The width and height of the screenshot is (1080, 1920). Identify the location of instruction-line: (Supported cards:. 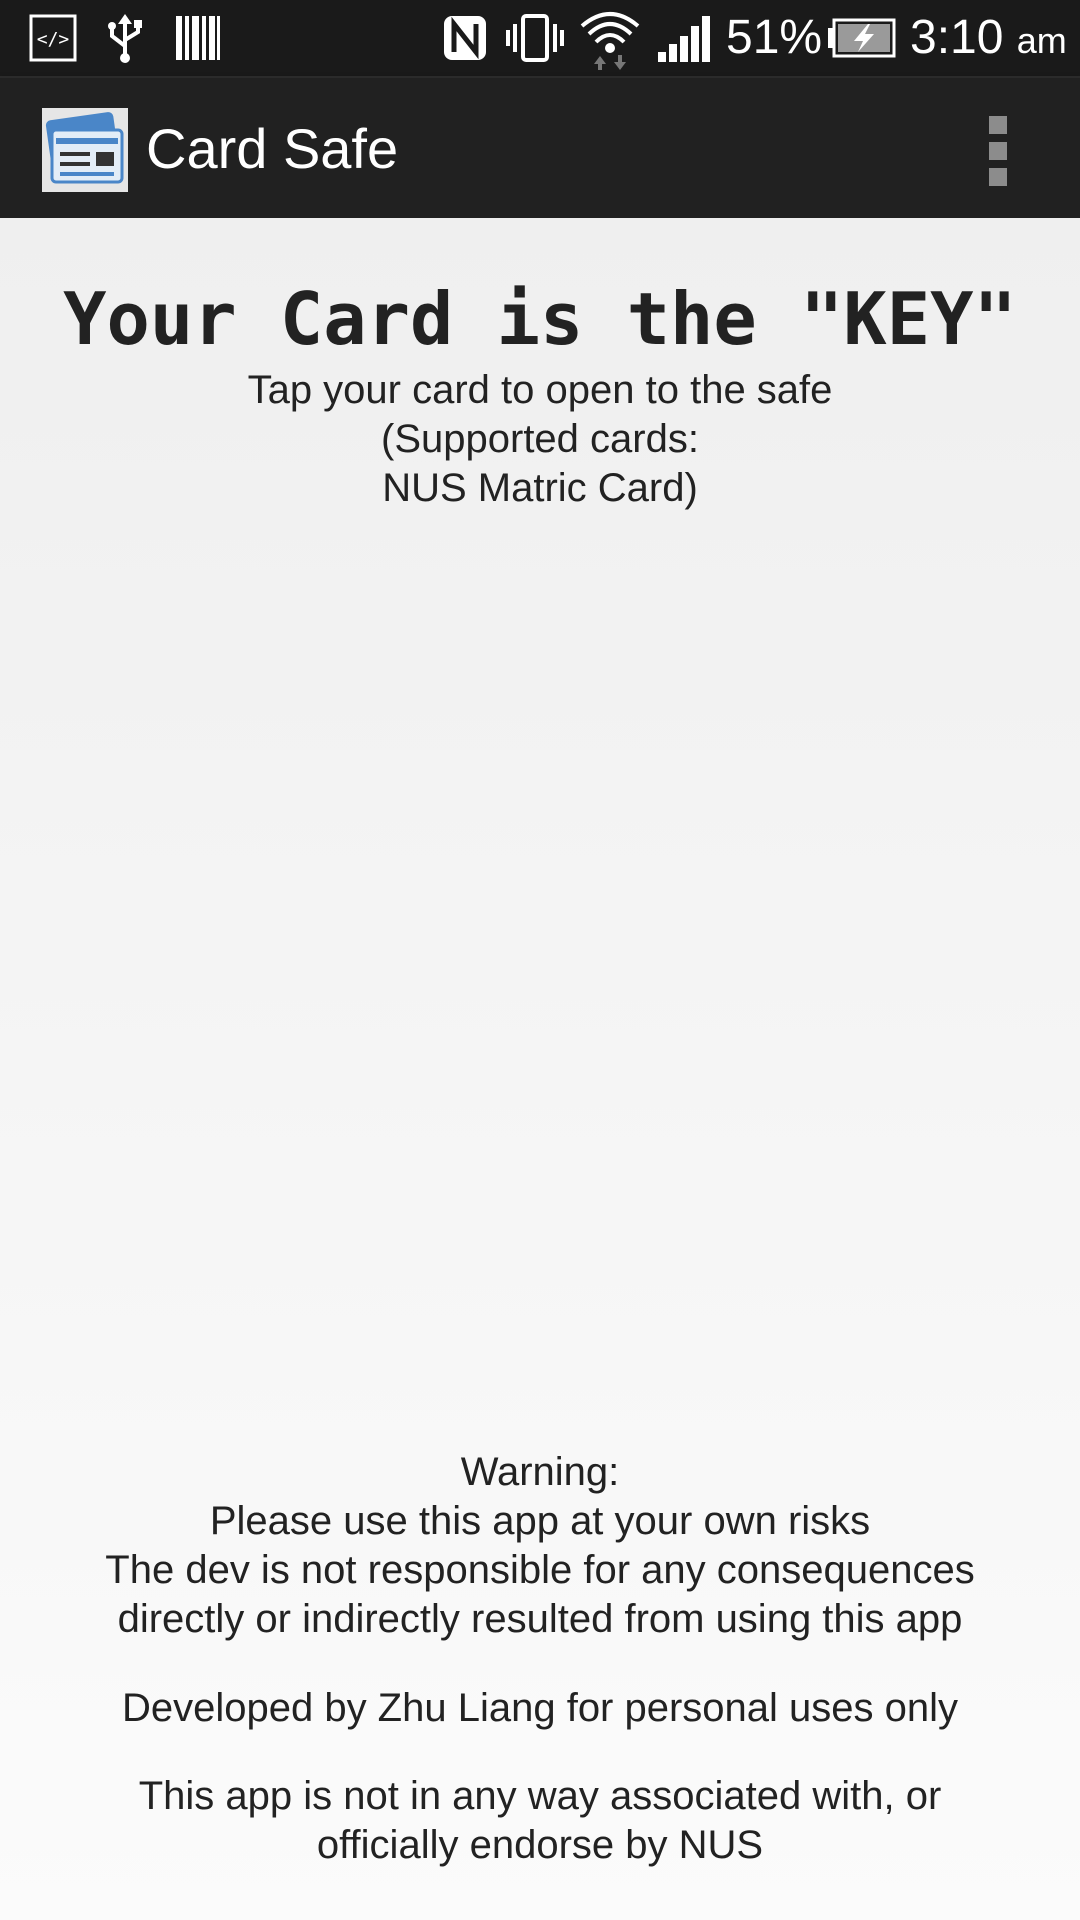
(540, 439).